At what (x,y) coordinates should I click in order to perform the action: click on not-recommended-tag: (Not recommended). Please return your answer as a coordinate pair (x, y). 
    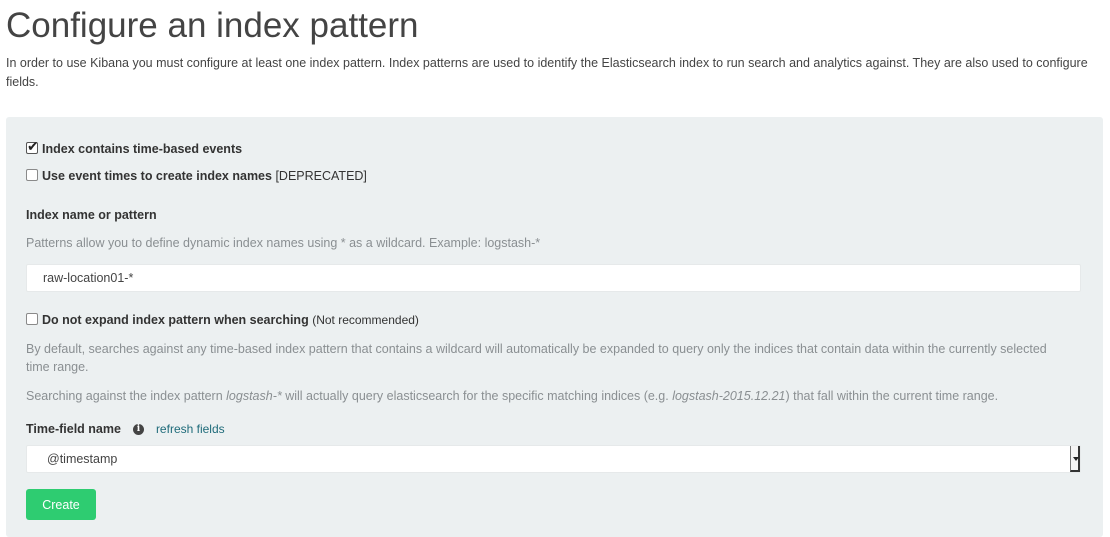
    Looking at the image, I should click on (365, 320).